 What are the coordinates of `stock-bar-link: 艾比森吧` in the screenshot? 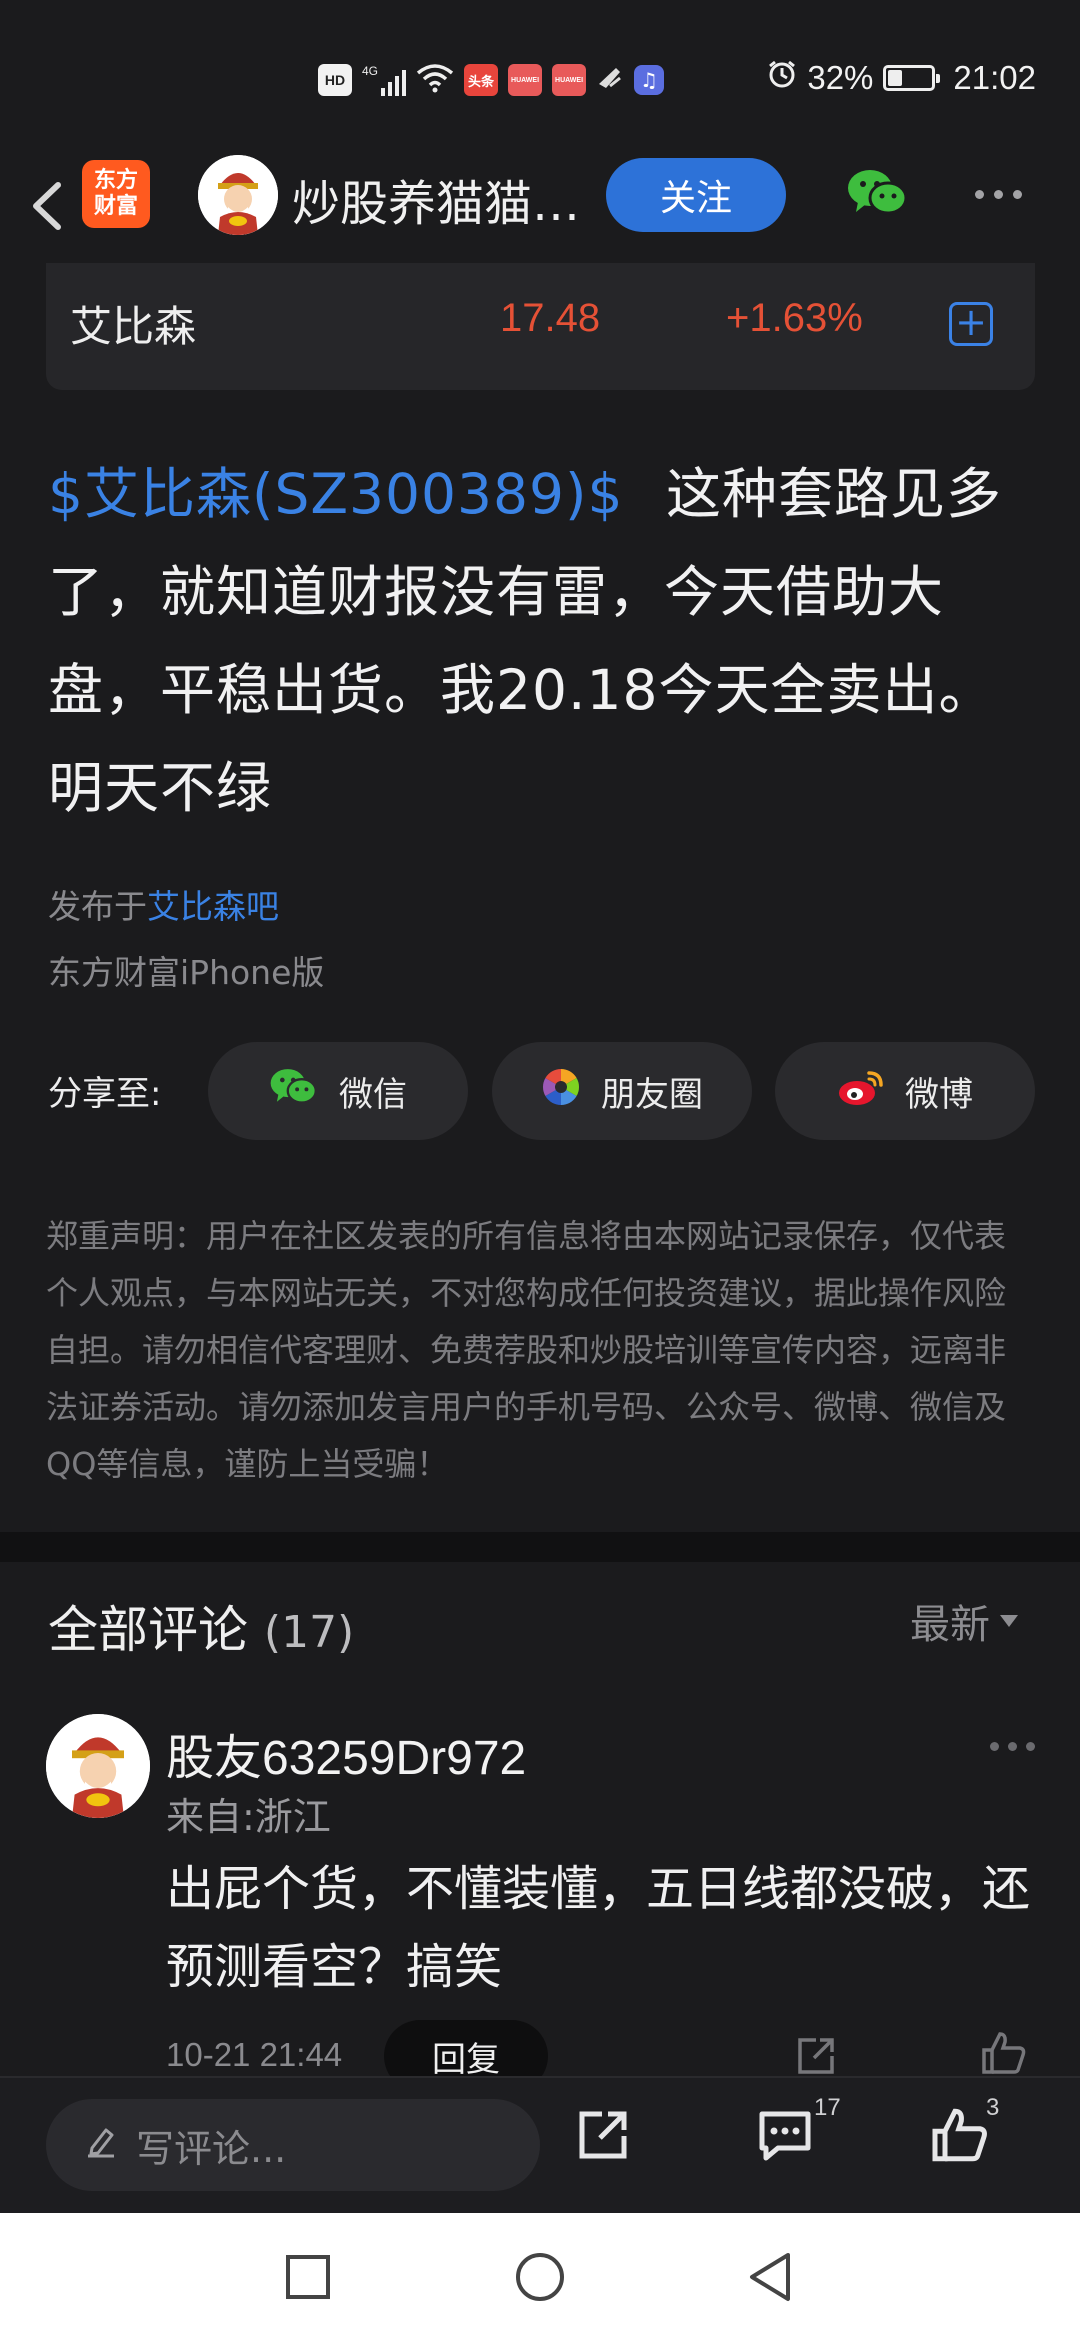 It's located at (213, 906).